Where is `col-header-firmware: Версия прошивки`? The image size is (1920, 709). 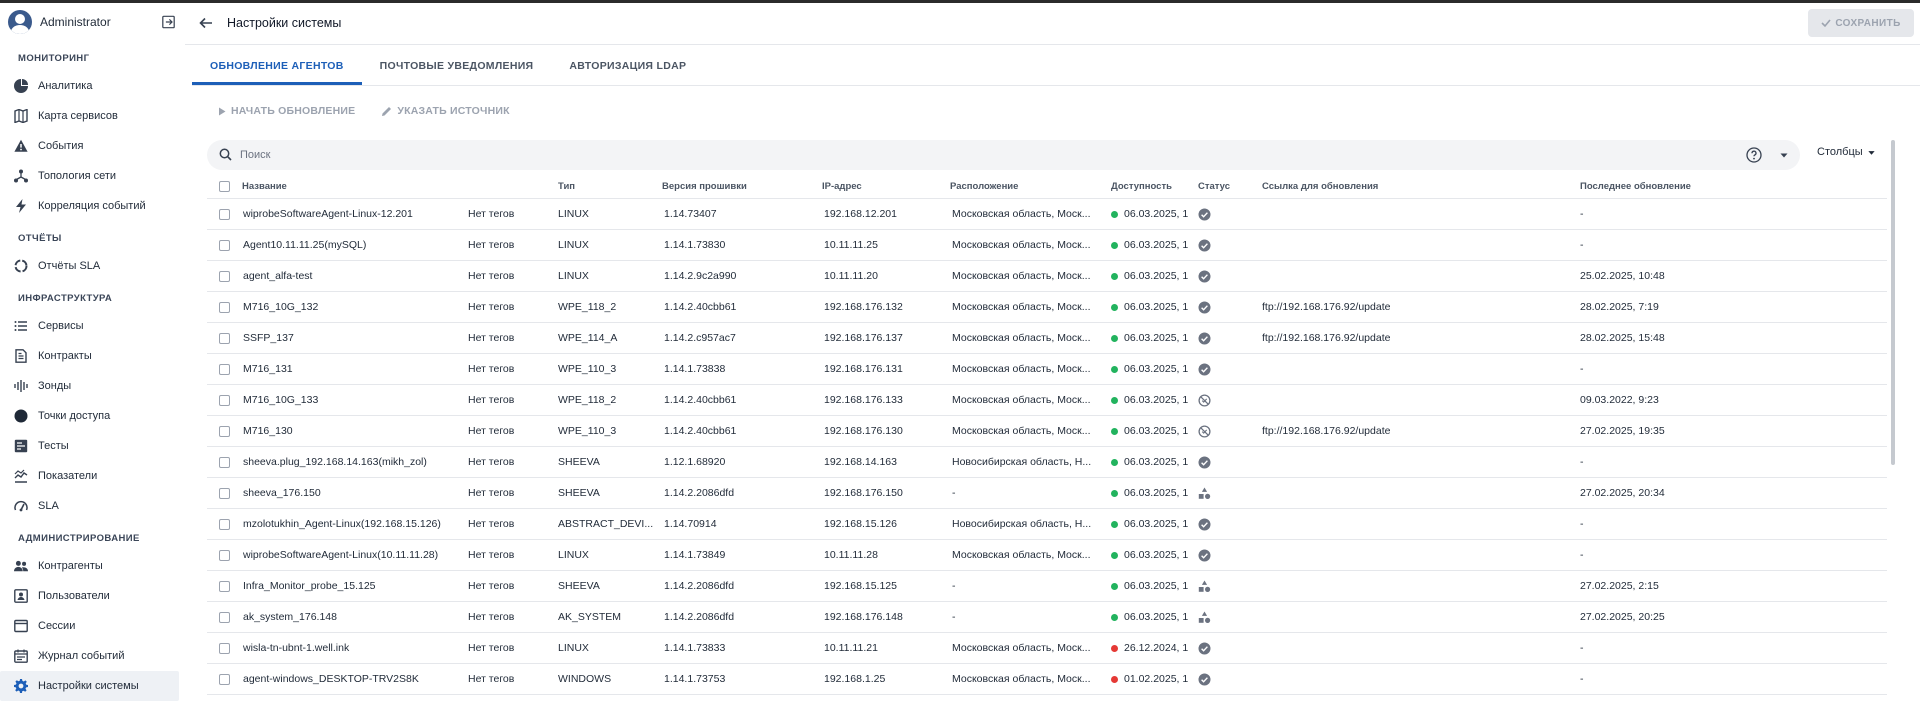 col-header-firmware: Версия прошивки is located at coordinates (742, 186).